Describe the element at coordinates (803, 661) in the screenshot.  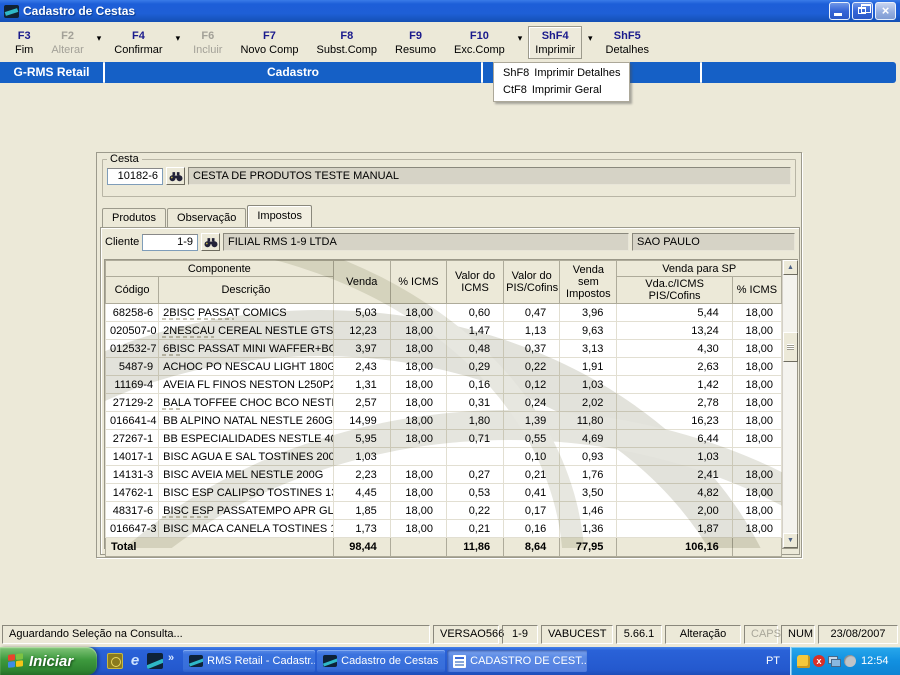
I see `hand-tray-icon` at that location.